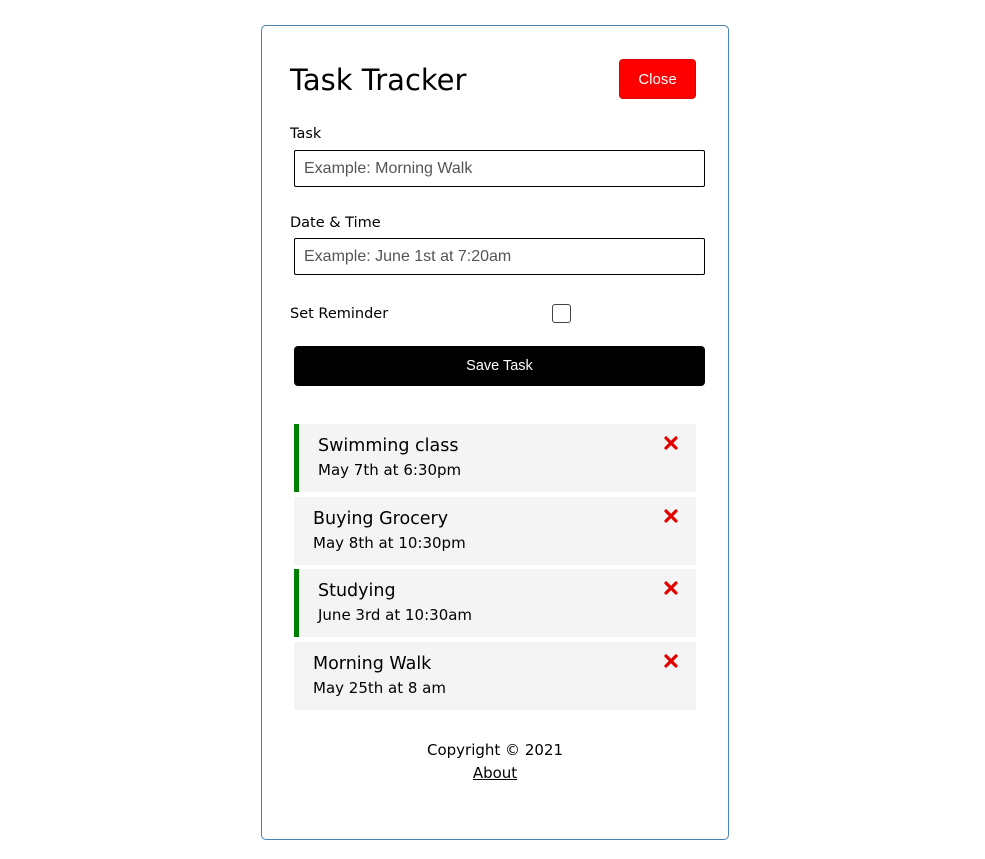  I want to click on task-day: June 3rd at 10:30am, so click(395, 615).